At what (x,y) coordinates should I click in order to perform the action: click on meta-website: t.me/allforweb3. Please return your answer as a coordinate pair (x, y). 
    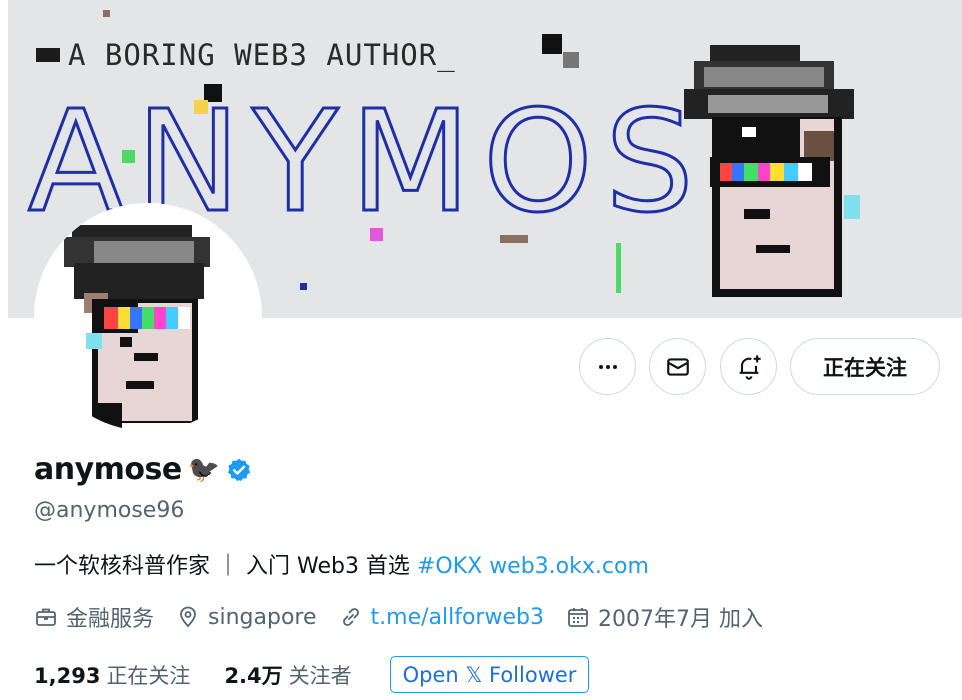
    Looking at the image, I should click on (441, 617).